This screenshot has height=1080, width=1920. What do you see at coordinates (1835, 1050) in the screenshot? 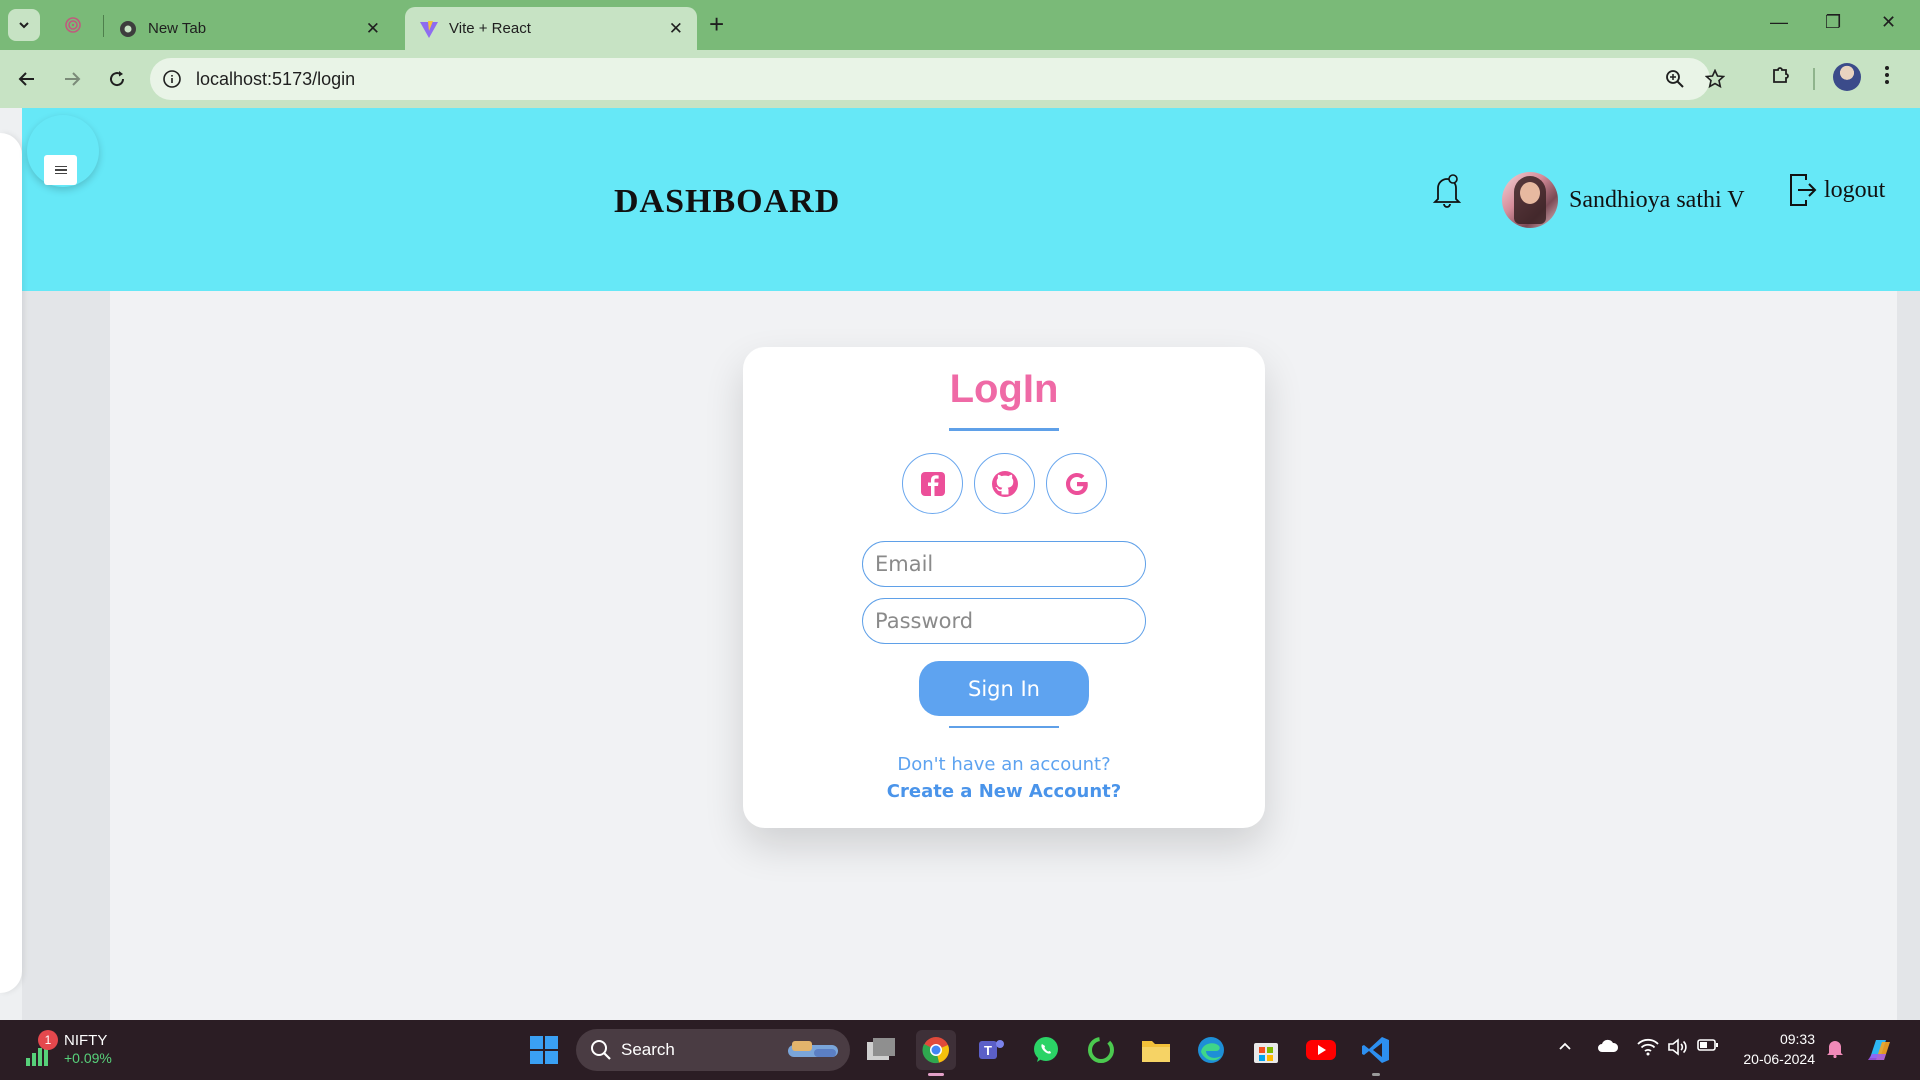
I see `notification-bell-tray-icon` at bounding box center [1835, 1050].